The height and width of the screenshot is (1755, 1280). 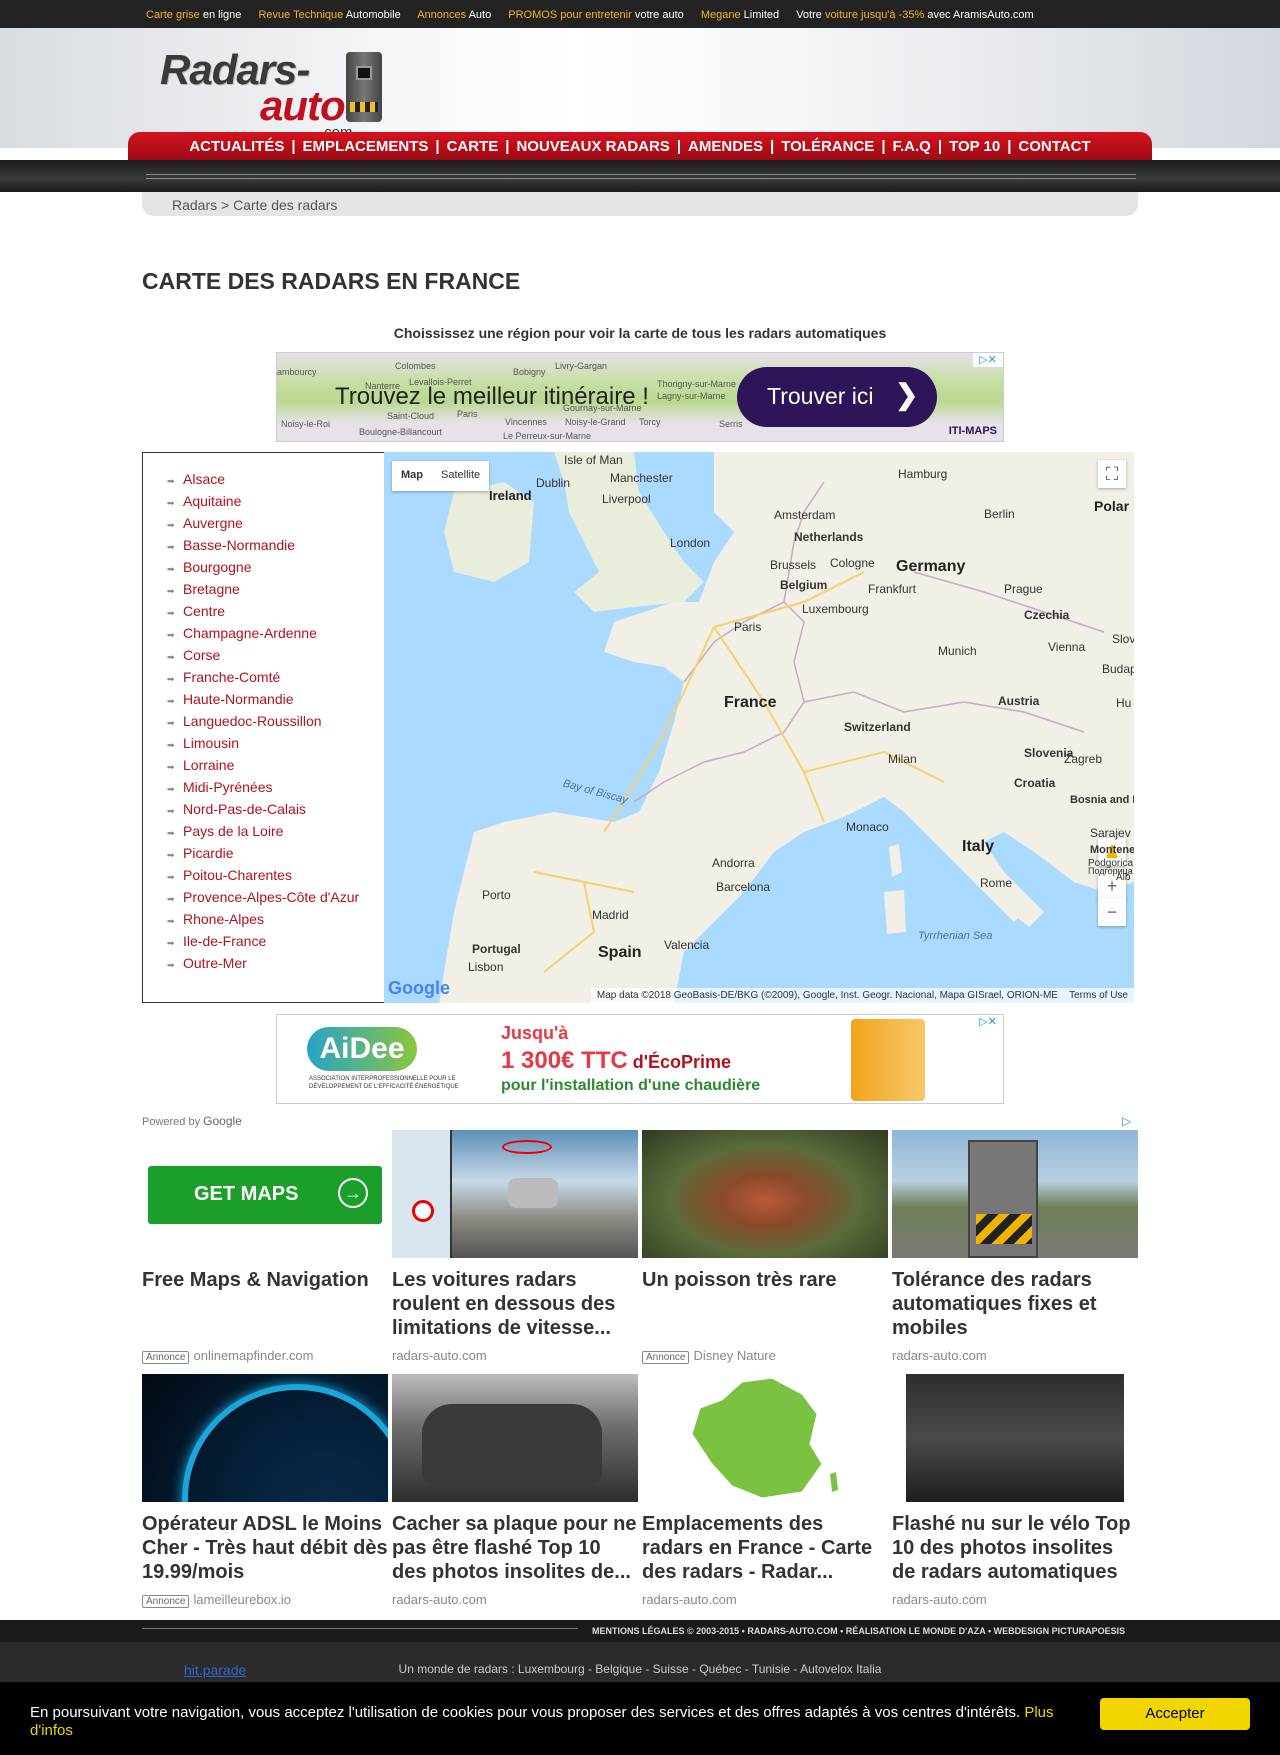 What do you see at coordinates (263, 810) in the screenshot?
I see `region-link: ➡ Nord-Pas-de-Calais` at bounding box center [263, 810].